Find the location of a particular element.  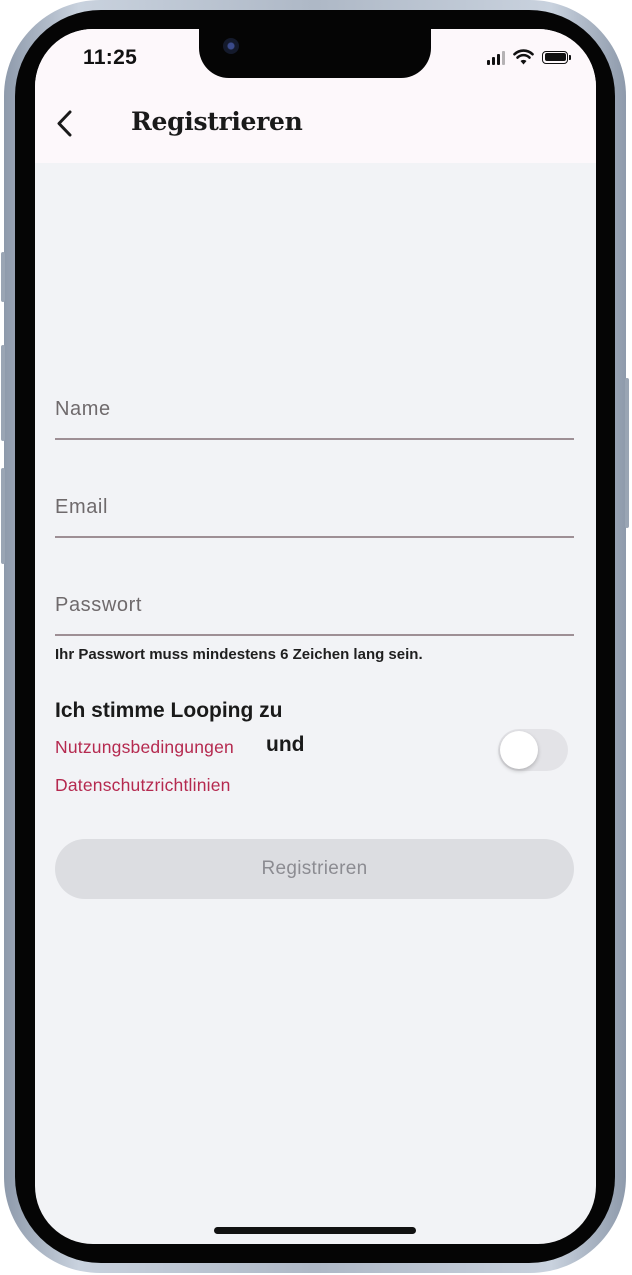

terms-accept-toggle is located at coordinates (533, 750).